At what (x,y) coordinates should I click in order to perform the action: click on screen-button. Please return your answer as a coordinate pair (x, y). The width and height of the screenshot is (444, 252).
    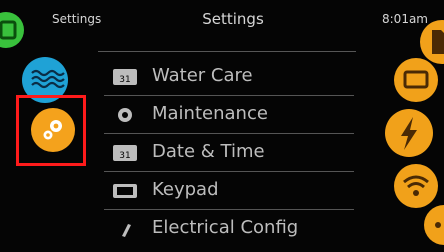
    Looking at the image, I should click on (416, 80).